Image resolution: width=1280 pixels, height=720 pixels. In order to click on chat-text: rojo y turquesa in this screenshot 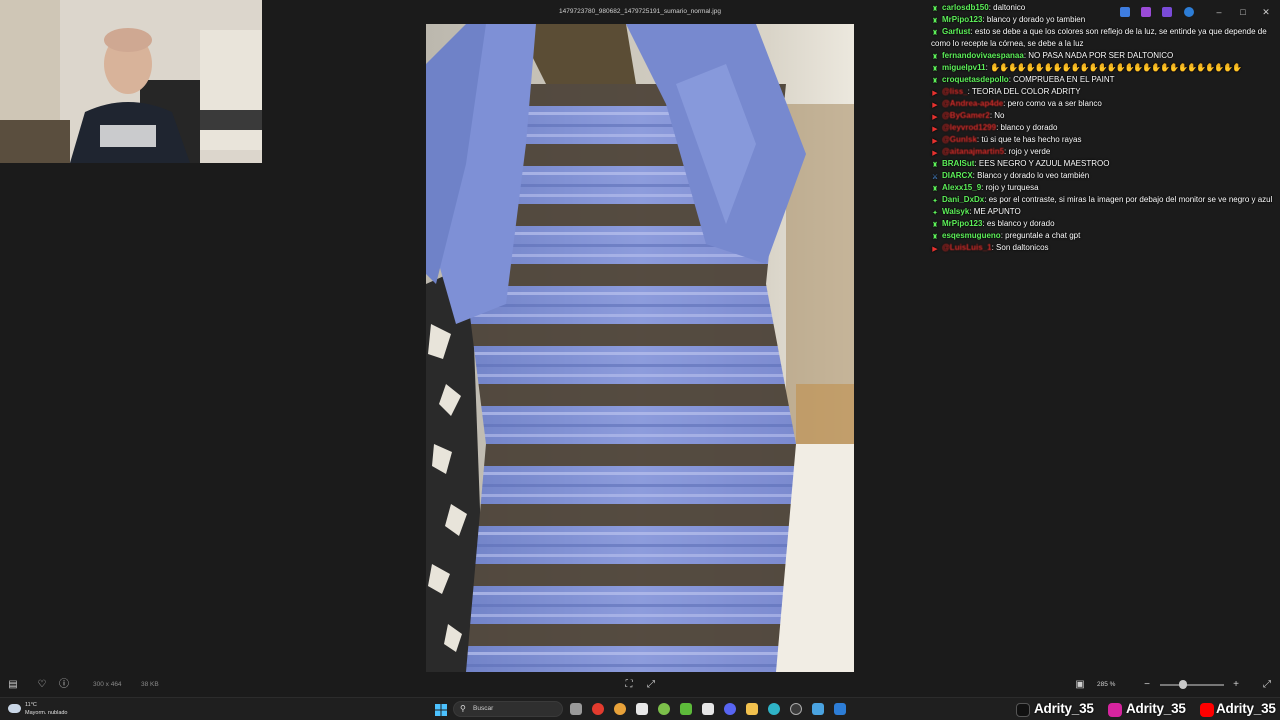, I will do `click(1012, 187)`.